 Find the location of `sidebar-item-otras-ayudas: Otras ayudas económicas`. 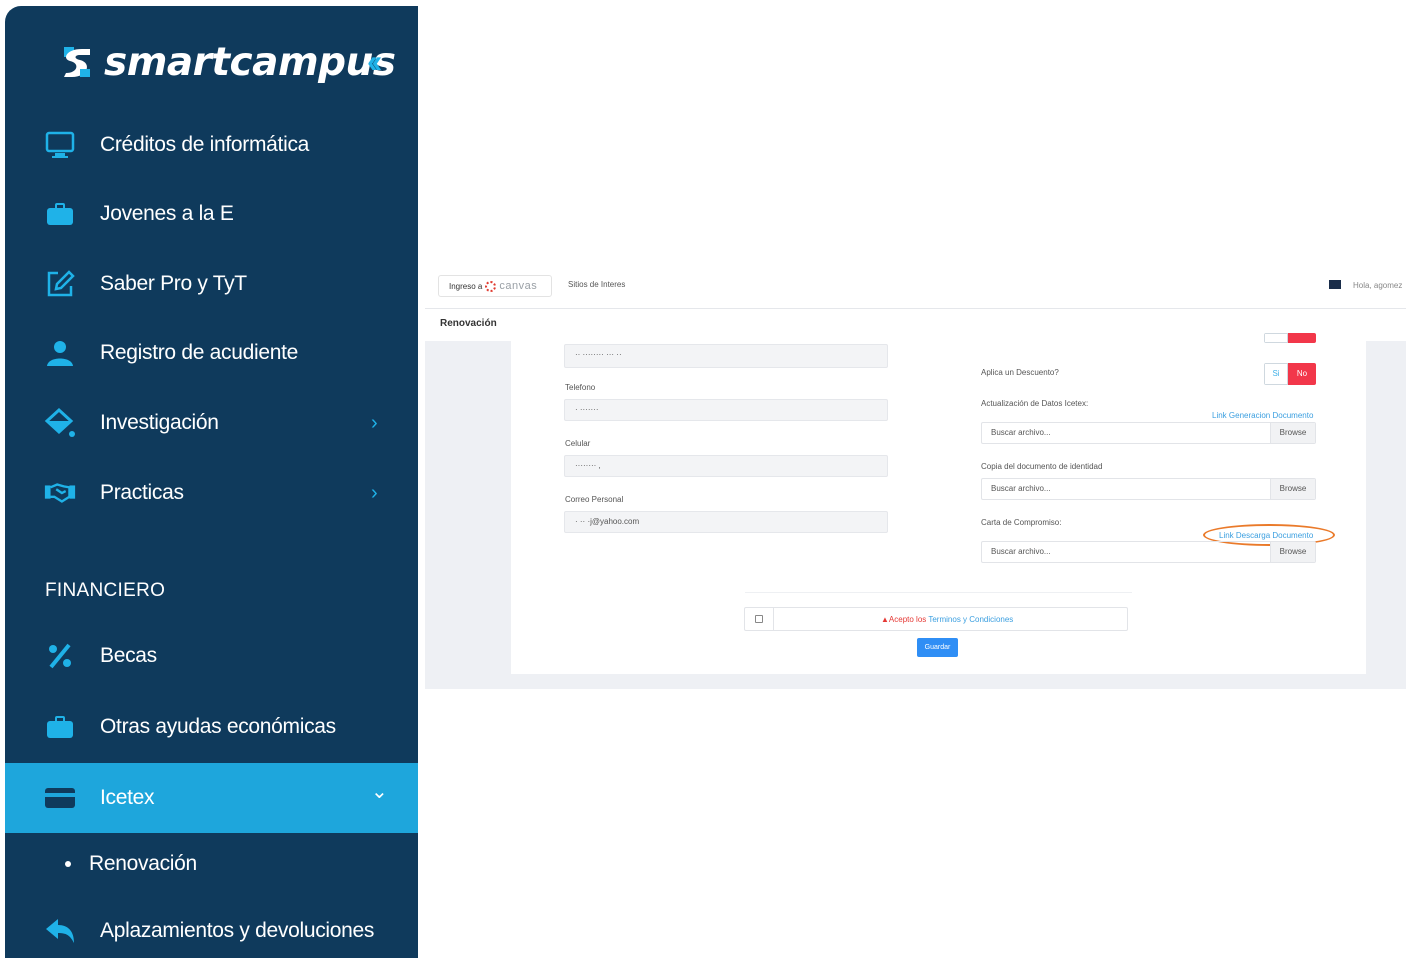

sidebar-item-otras-ayudas: Otras ayudas económicas is located at coordinates (211, 727).